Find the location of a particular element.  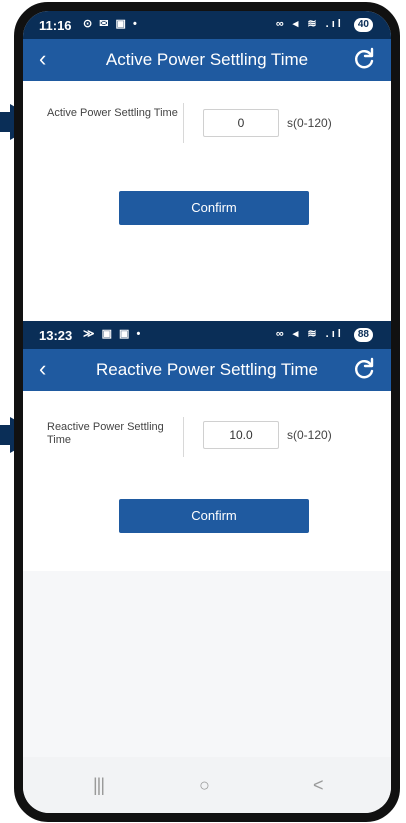

notification-icons: ≫ ▣ ▣ • is located at coordinates (113, 334).